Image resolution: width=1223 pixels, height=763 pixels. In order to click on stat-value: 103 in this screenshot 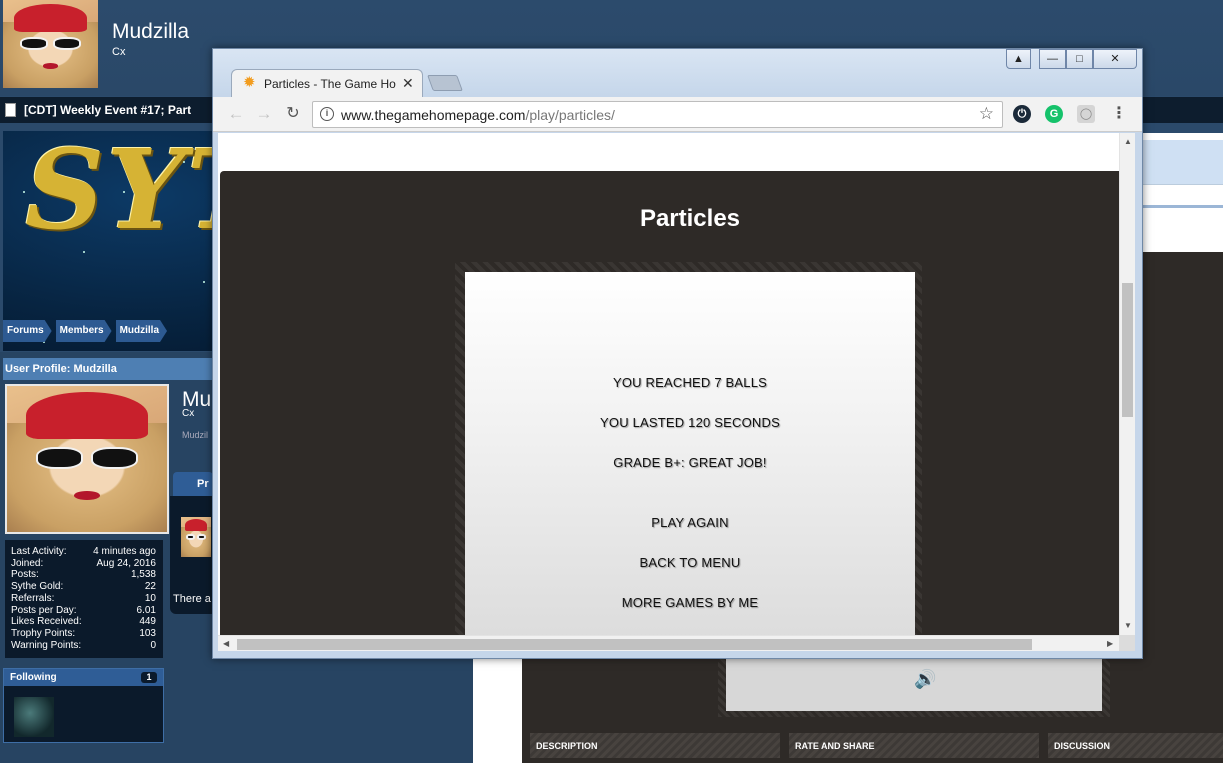, I will do `click(147, 633)`.